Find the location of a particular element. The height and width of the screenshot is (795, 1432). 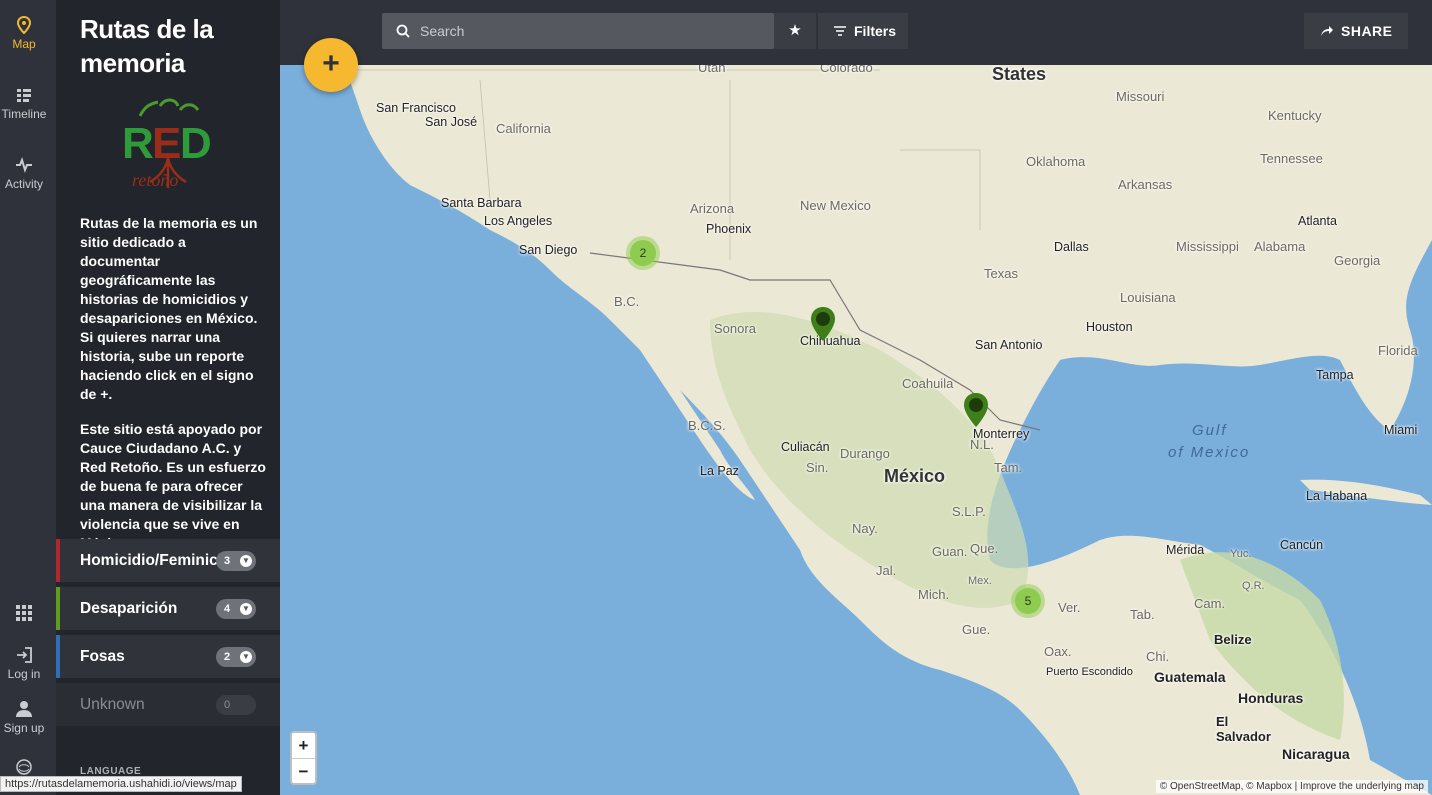

map-marker-chihuahua is located at coordinates (823, 325).